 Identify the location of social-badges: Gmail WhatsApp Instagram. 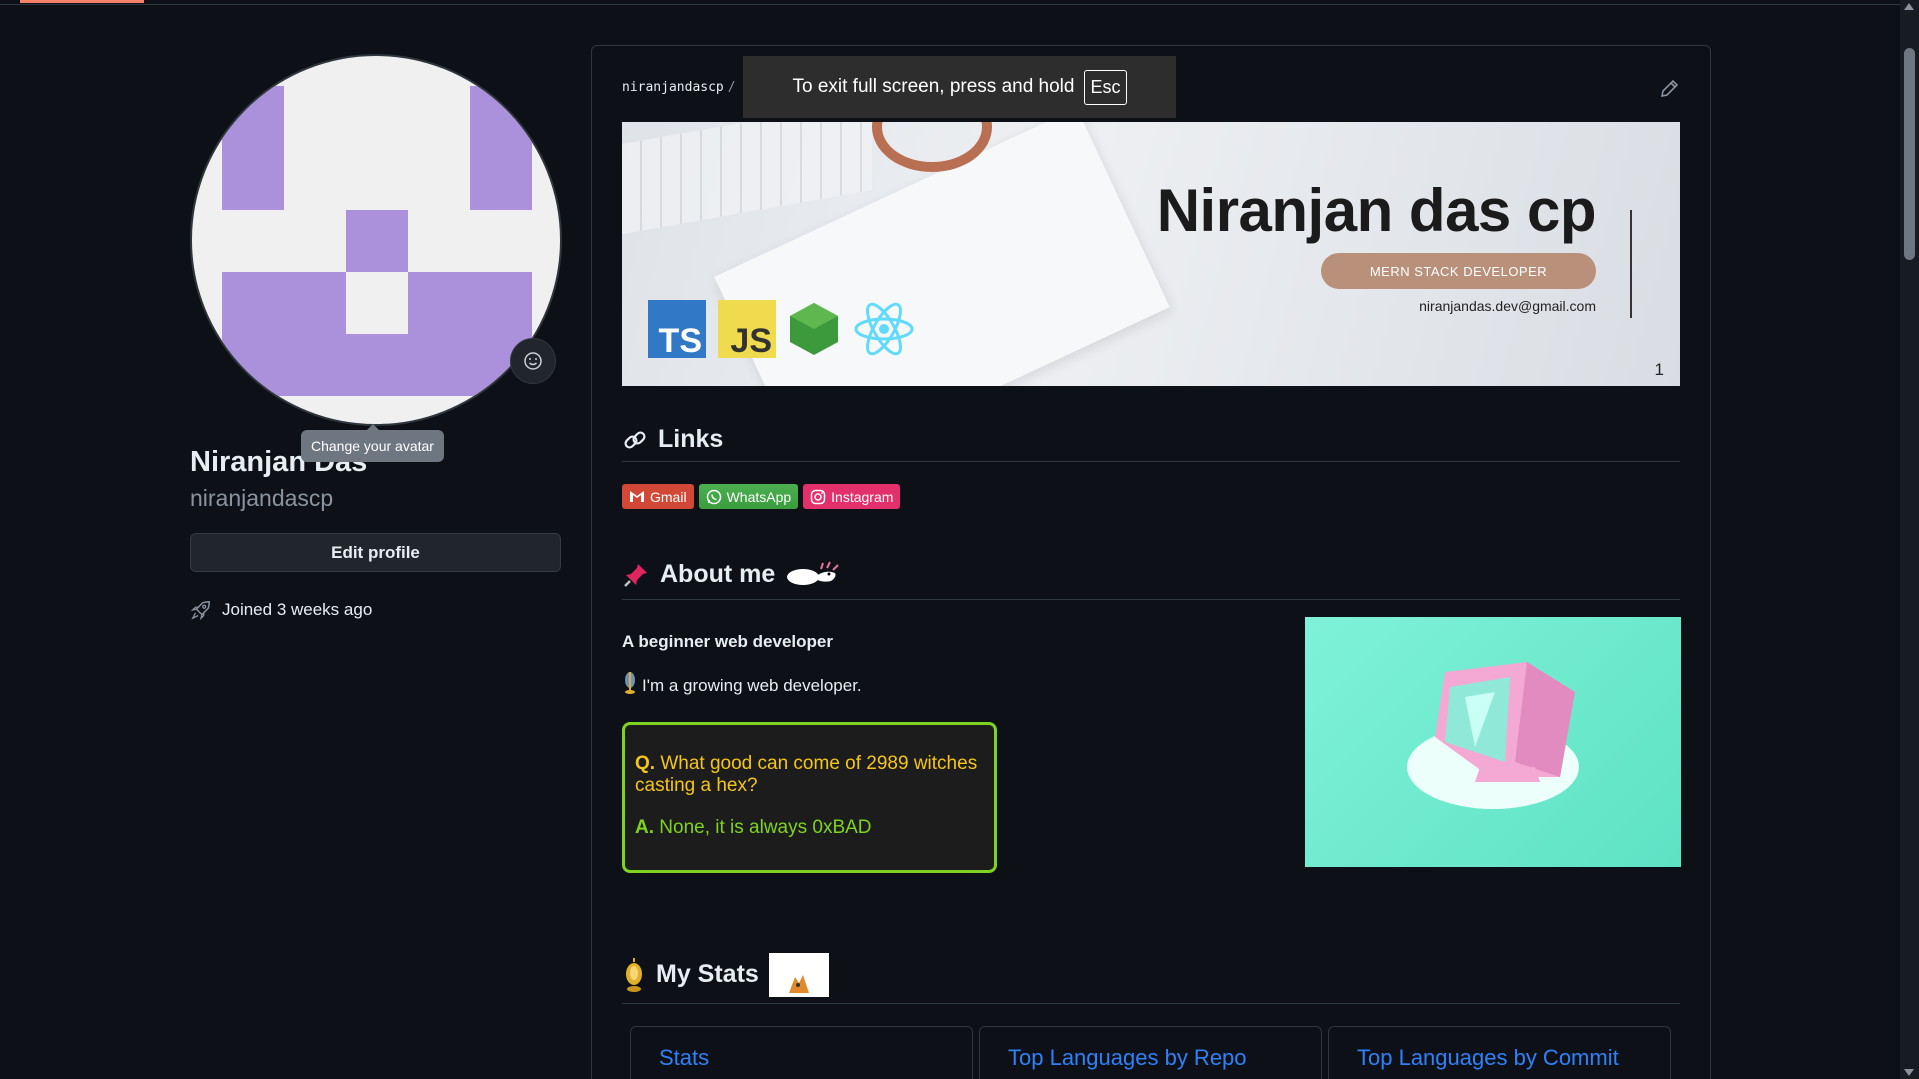
(761, 496).